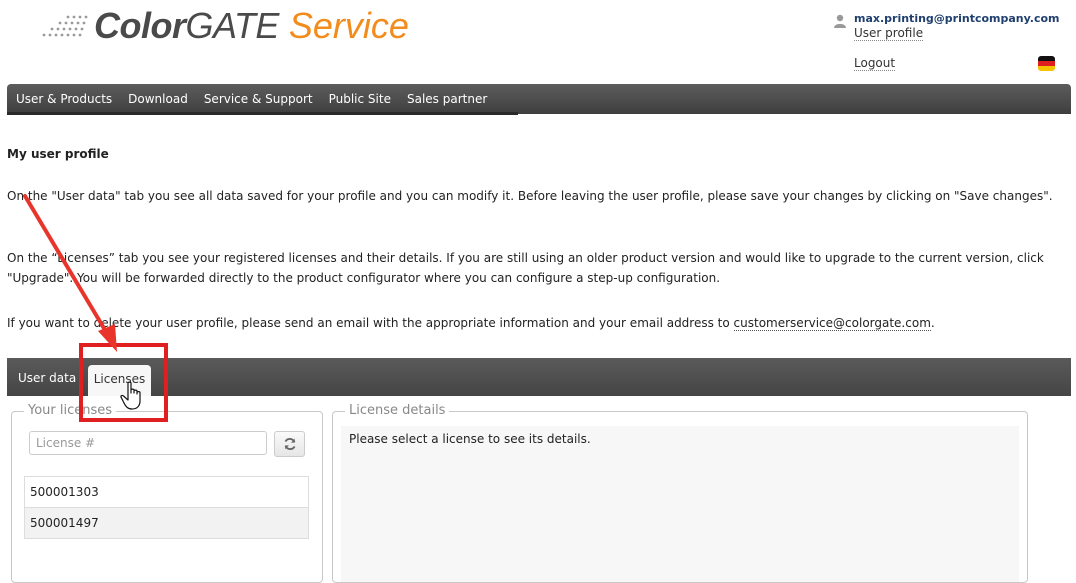 This screenshot has width=1076, height=583. I want to click on hand-cursor-icon, so click(130, 395).